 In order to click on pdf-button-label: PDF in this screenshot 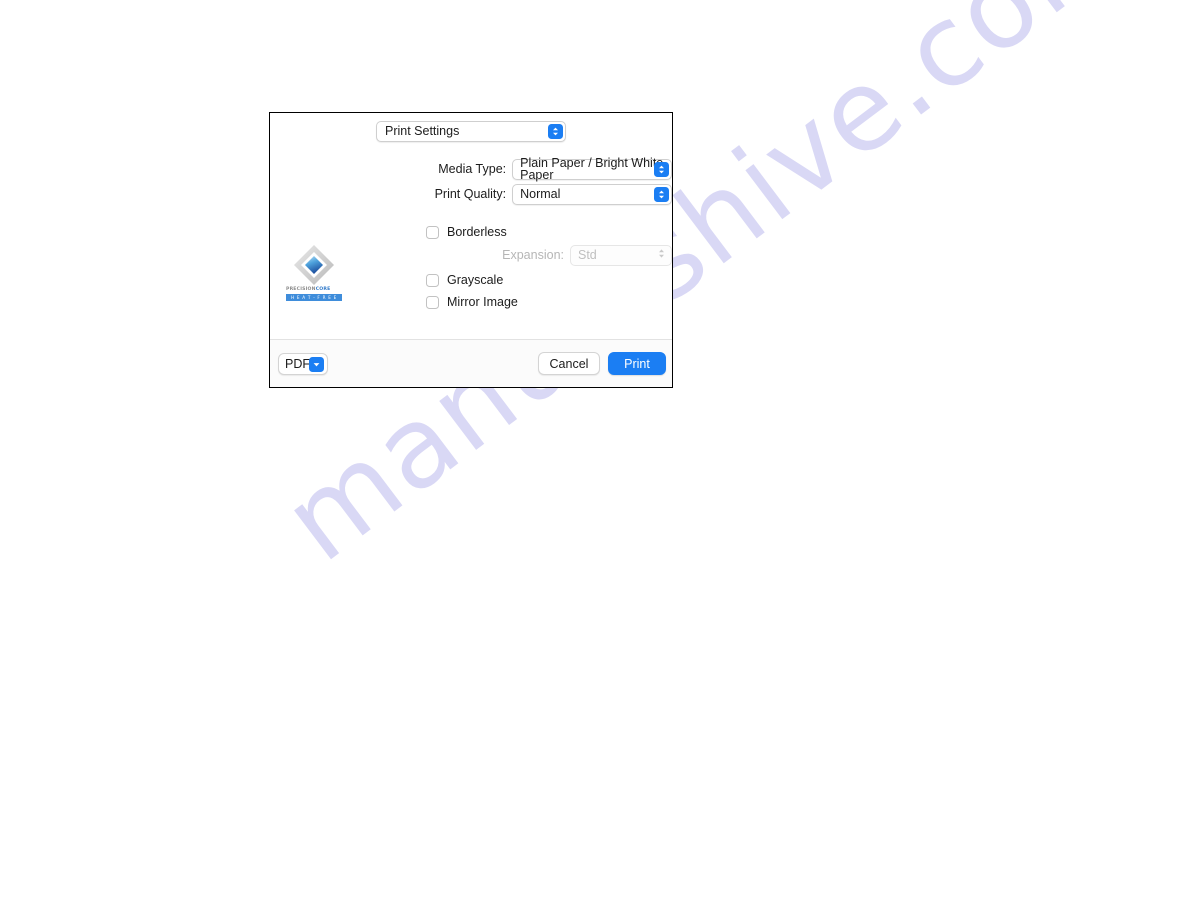, I will do `click(297, 364)`.